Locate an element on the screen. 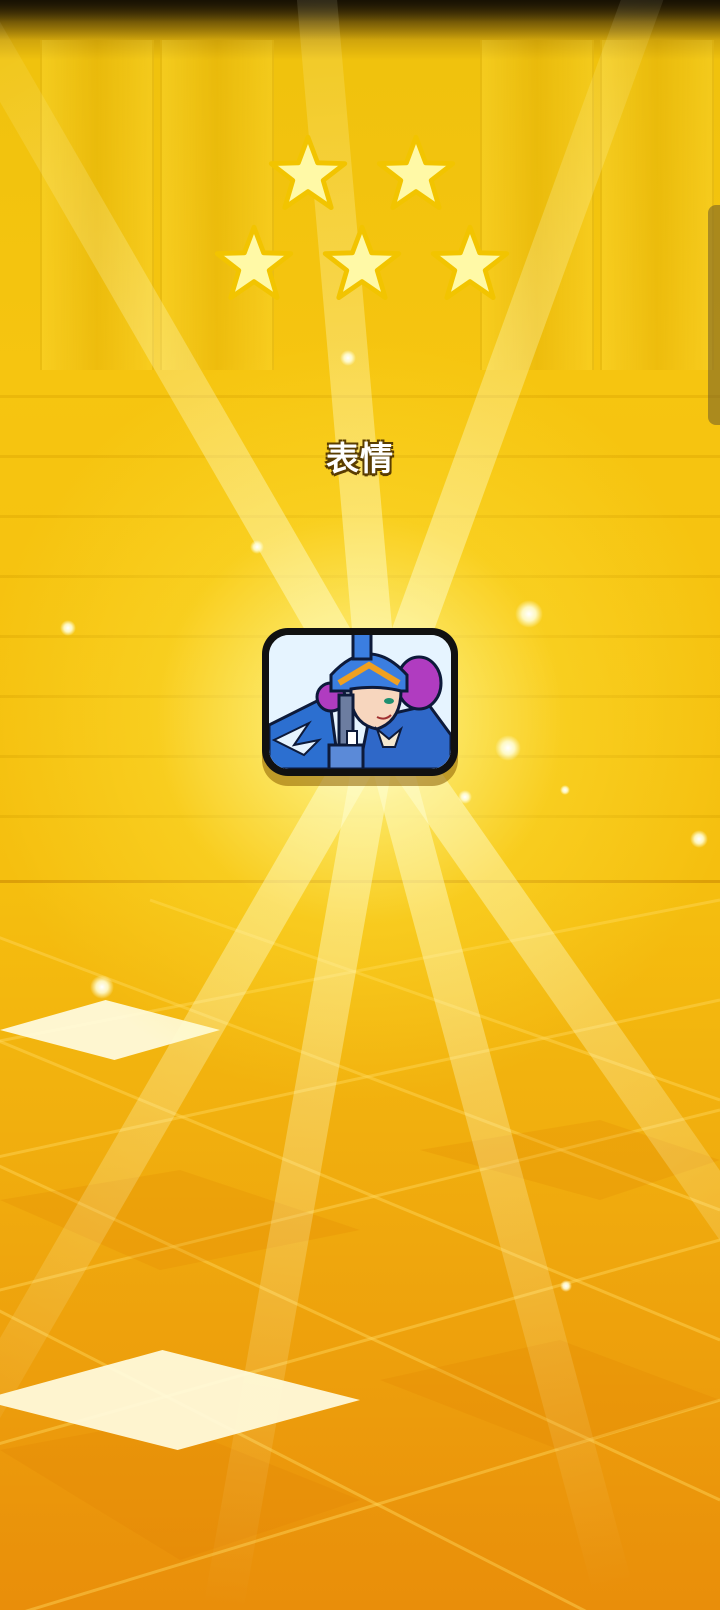 The height and width of the screenshot is (1610, 720). reward-card-inner is located at coordinates (360, 702).